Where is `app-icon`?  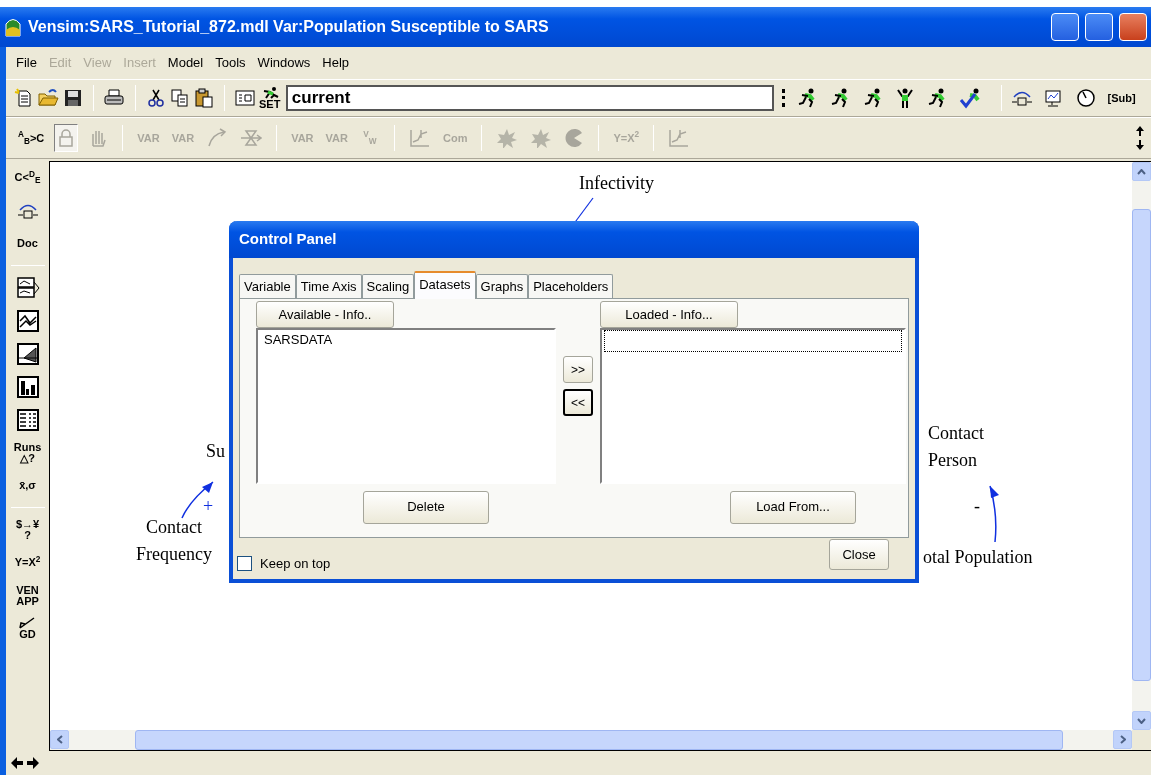
app-icon is located at coordinates (13, 27).